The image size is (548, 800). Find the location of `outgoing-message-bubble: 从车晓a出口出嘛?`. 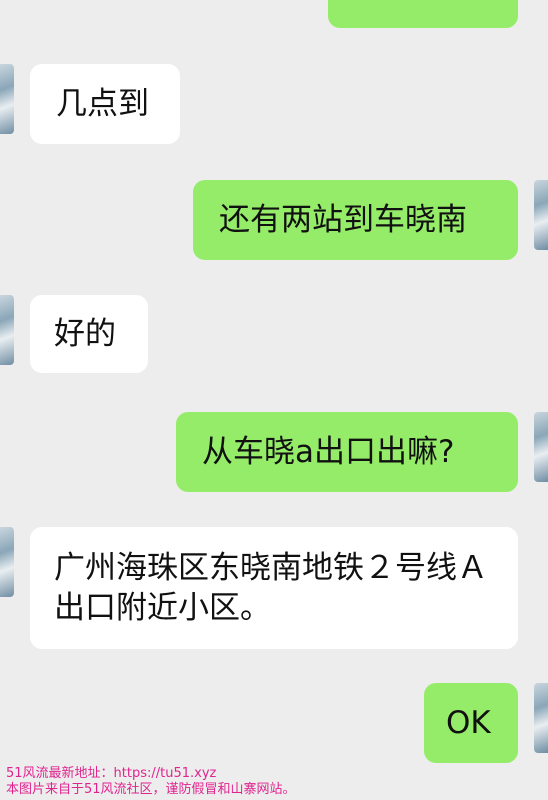

outgoing-message-bubble: 从车晓a出口出嘛? is located at coordinates (347, 452).